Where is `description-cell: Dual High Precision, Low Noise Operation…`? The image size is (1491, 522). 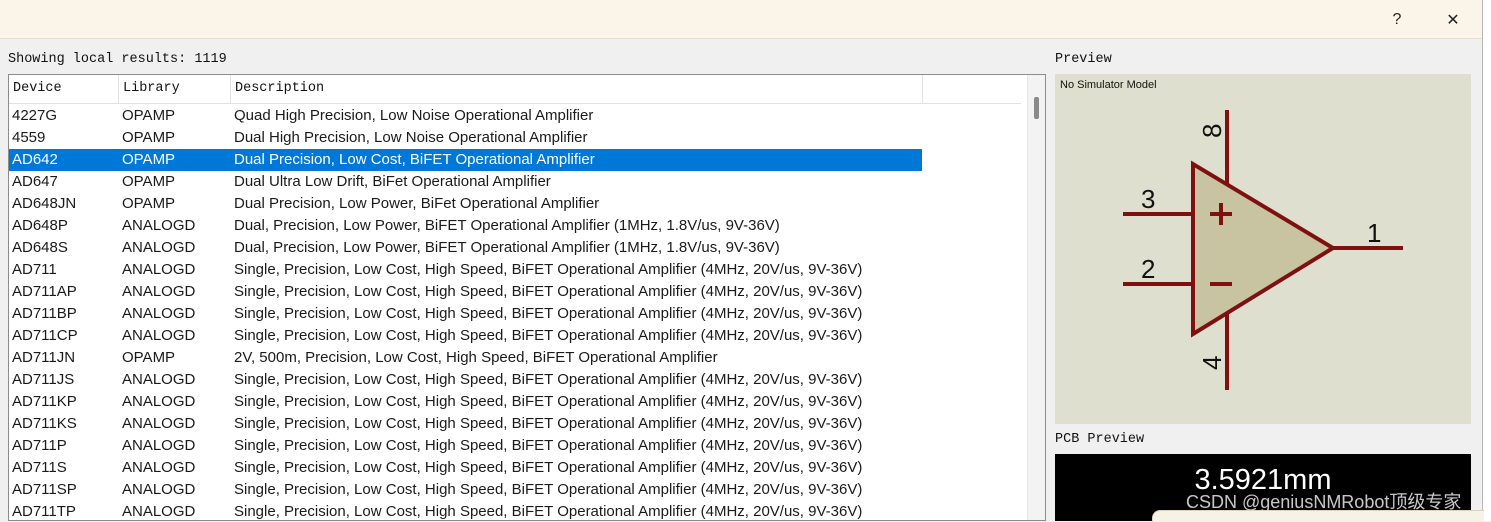
description-cell: Dual High Precision, Low Noise Operation… is located at coordinates (411, 137).